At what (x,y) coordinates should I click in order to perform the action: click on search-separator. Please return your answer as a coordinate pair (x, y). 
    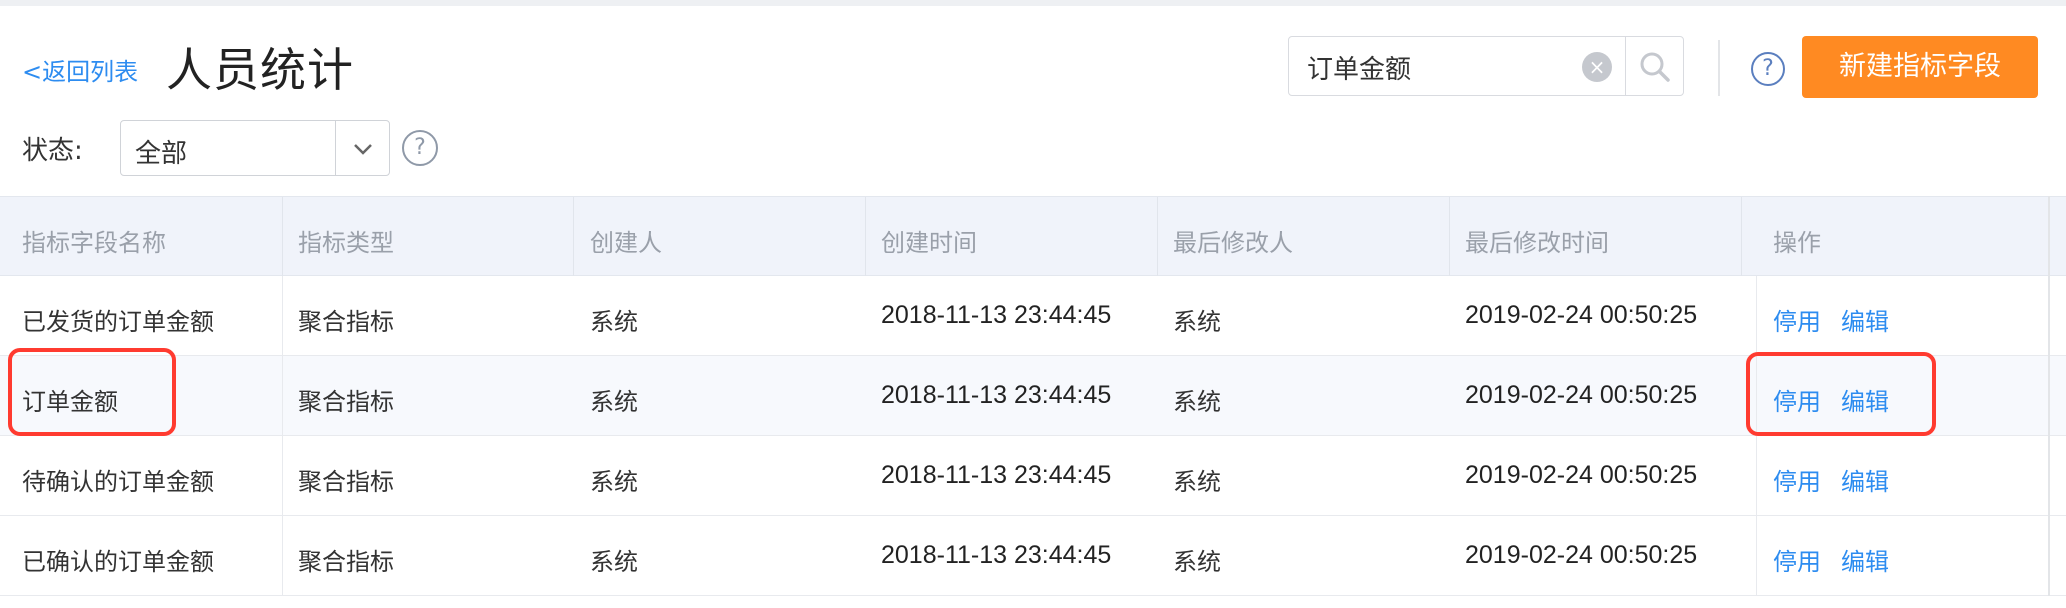
    Looking at the image, I should click on (1625, 66).